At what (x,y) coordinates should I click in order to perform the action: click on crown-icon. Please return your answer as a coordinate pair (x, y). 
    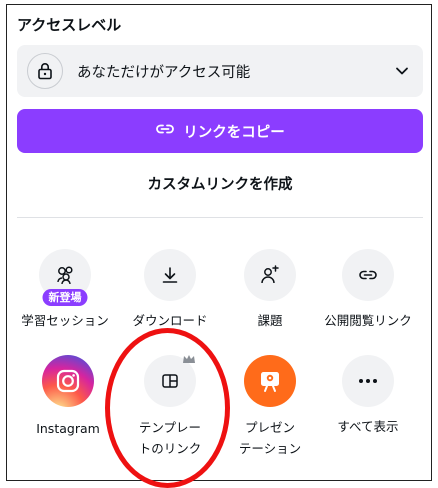
    Looking at the image, I should click on (189, 358).